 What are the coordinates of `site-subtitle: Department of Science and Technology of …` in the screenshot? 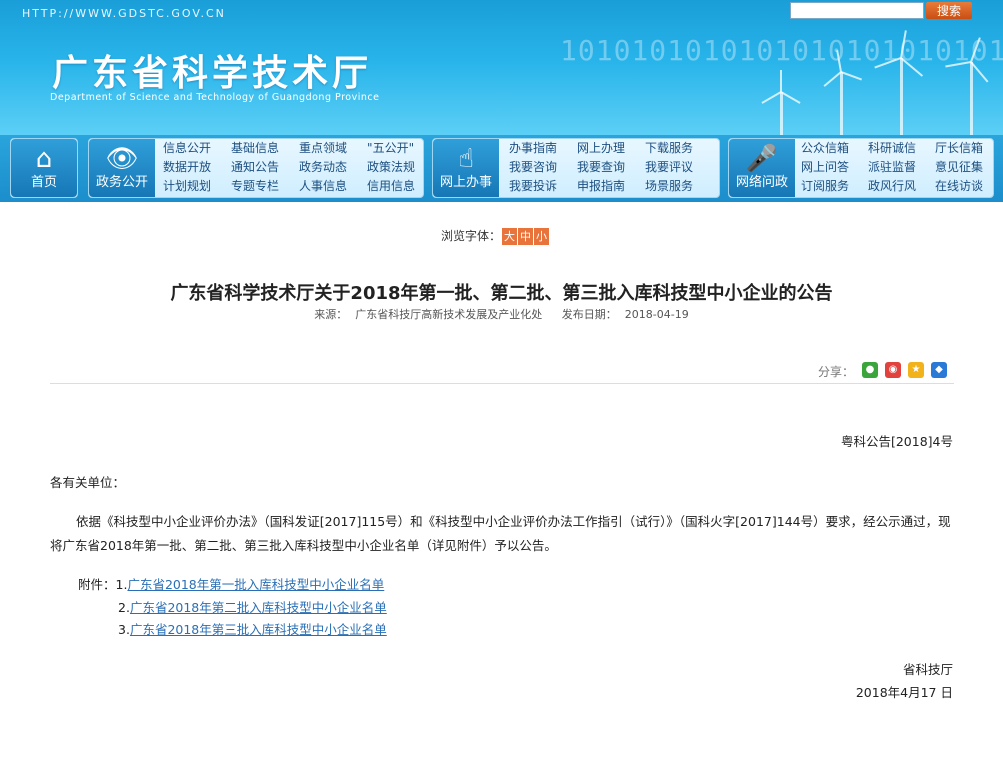 It's located at (215, 97).